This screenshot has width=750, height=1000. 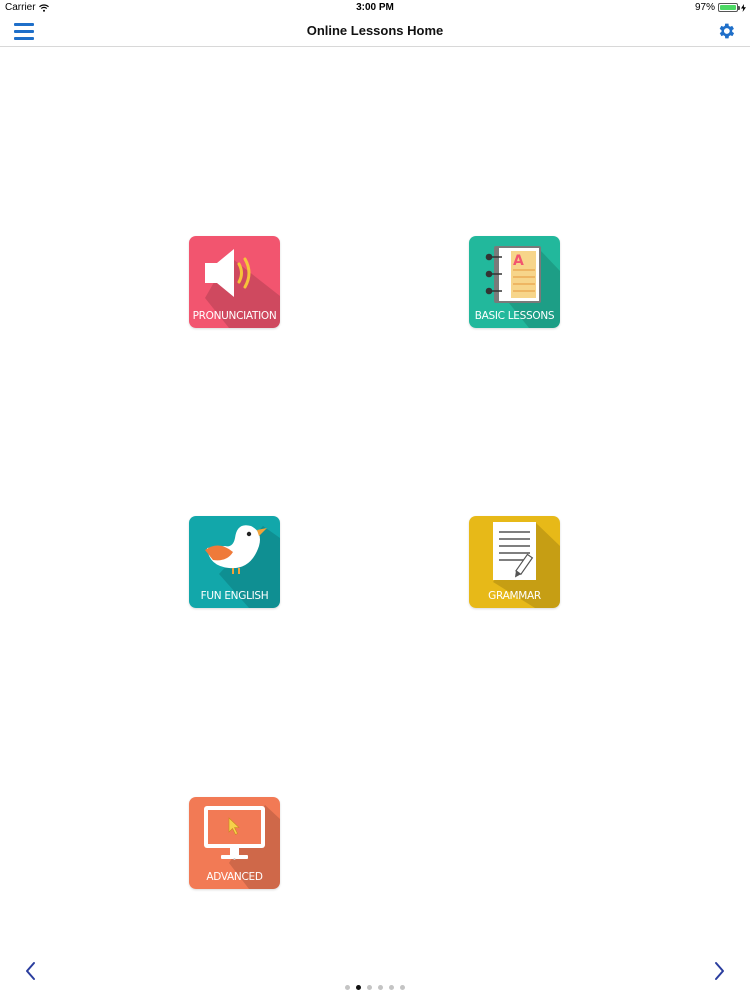 What do you see at coordinates (234, 562) in the screenshot?
I see `fun-english-tile: FUN ENGLISH` at bounding box center [234, 562].